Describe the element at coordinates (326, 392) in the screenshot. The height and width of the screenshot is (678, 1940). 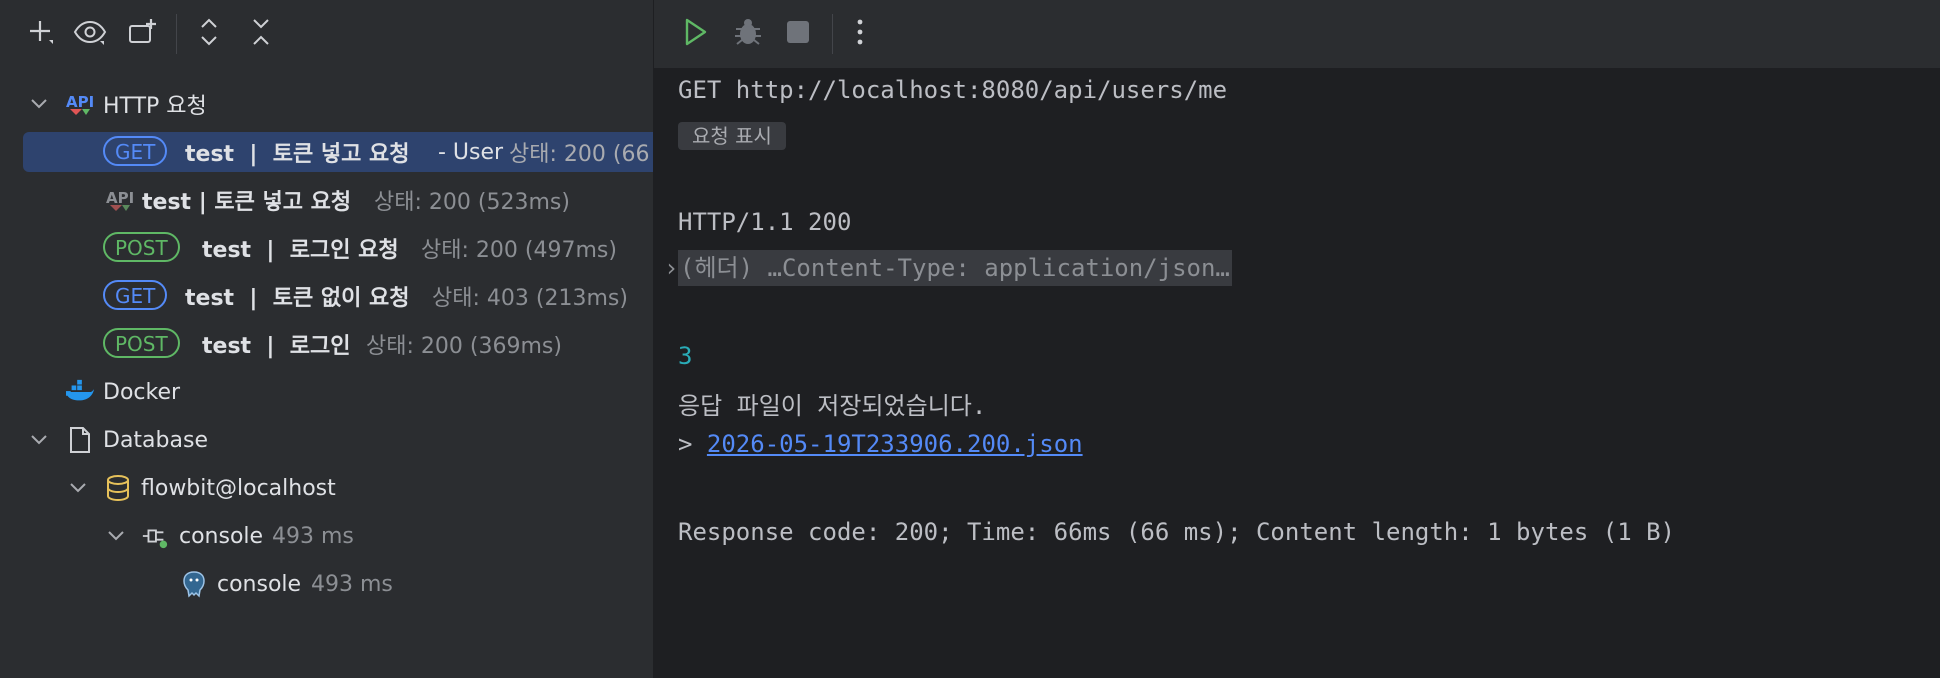
I see `tree-node-docker: Docker` at that location.